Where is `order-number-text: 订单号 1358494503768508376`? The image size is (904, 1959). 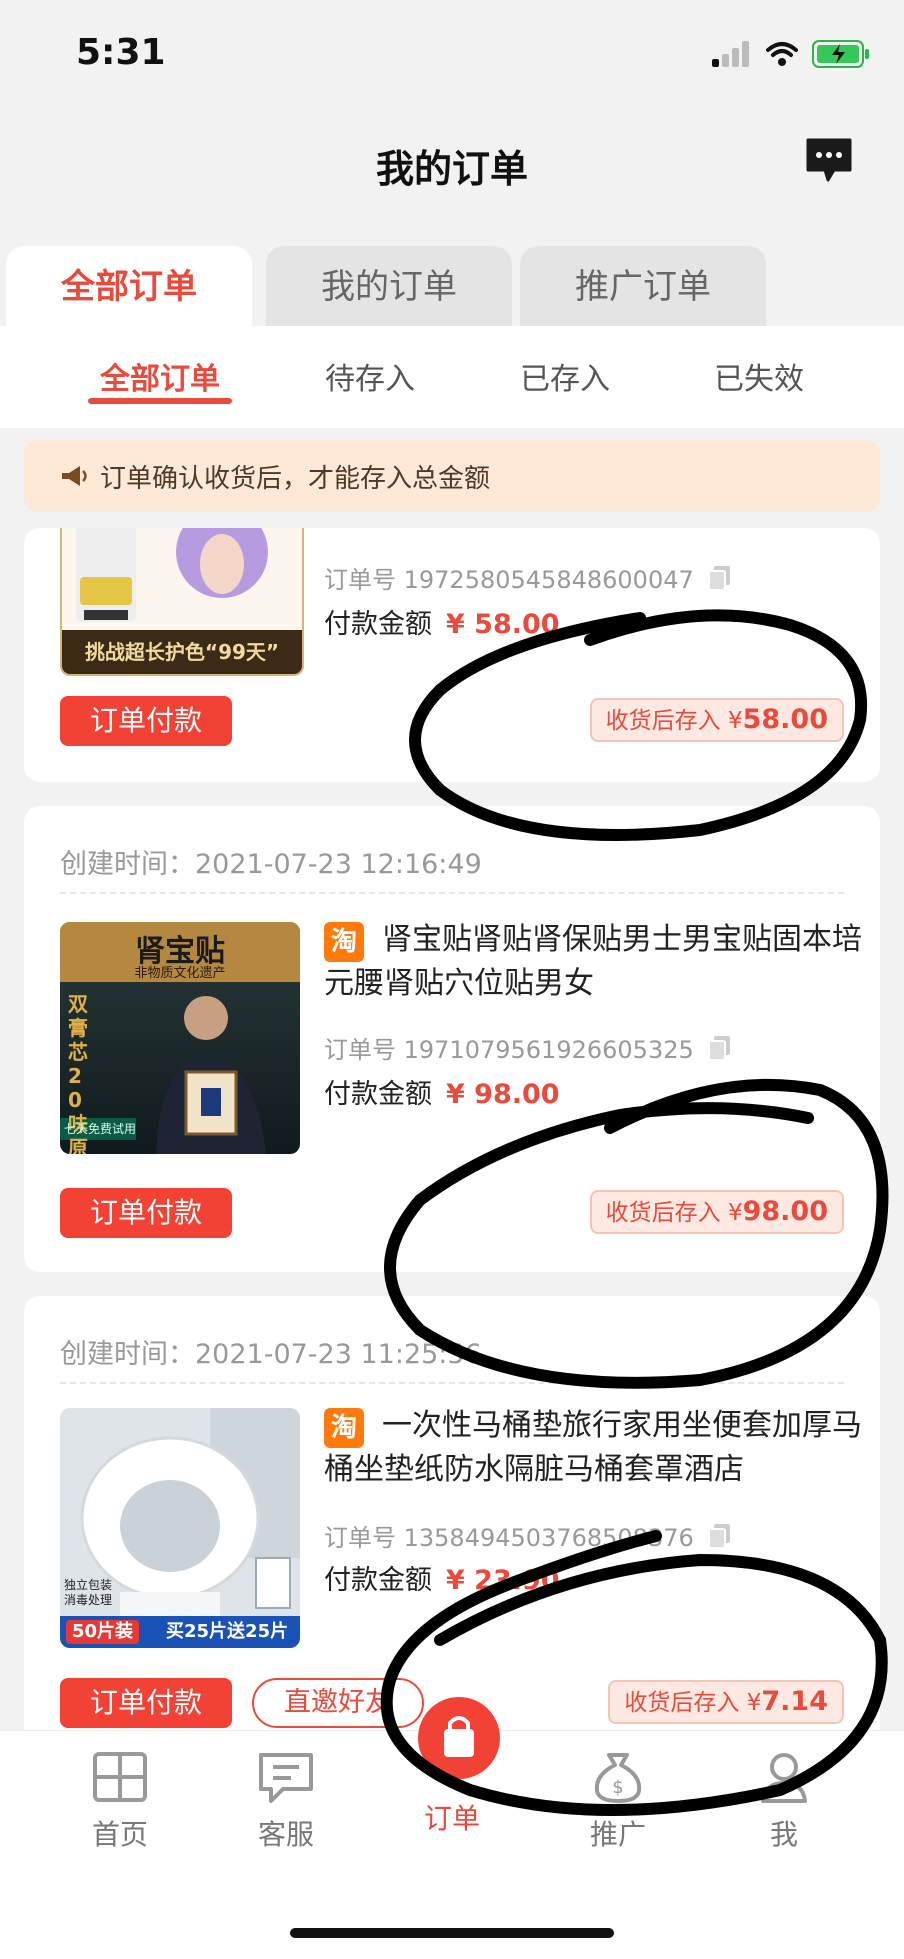
order-number-text: 订单号 1358494503768508376 is located at coordinates (509, 1538).